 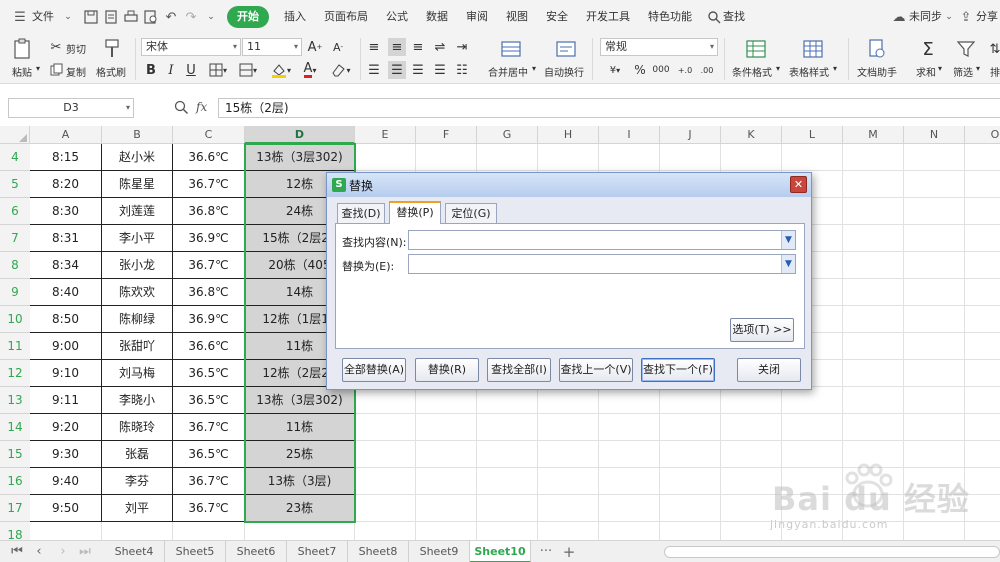 What do you see at coordinates (940, 68) in the screenshot?
I see `sum-dropdown-icon: ▾` at bounding box center [940, 68].